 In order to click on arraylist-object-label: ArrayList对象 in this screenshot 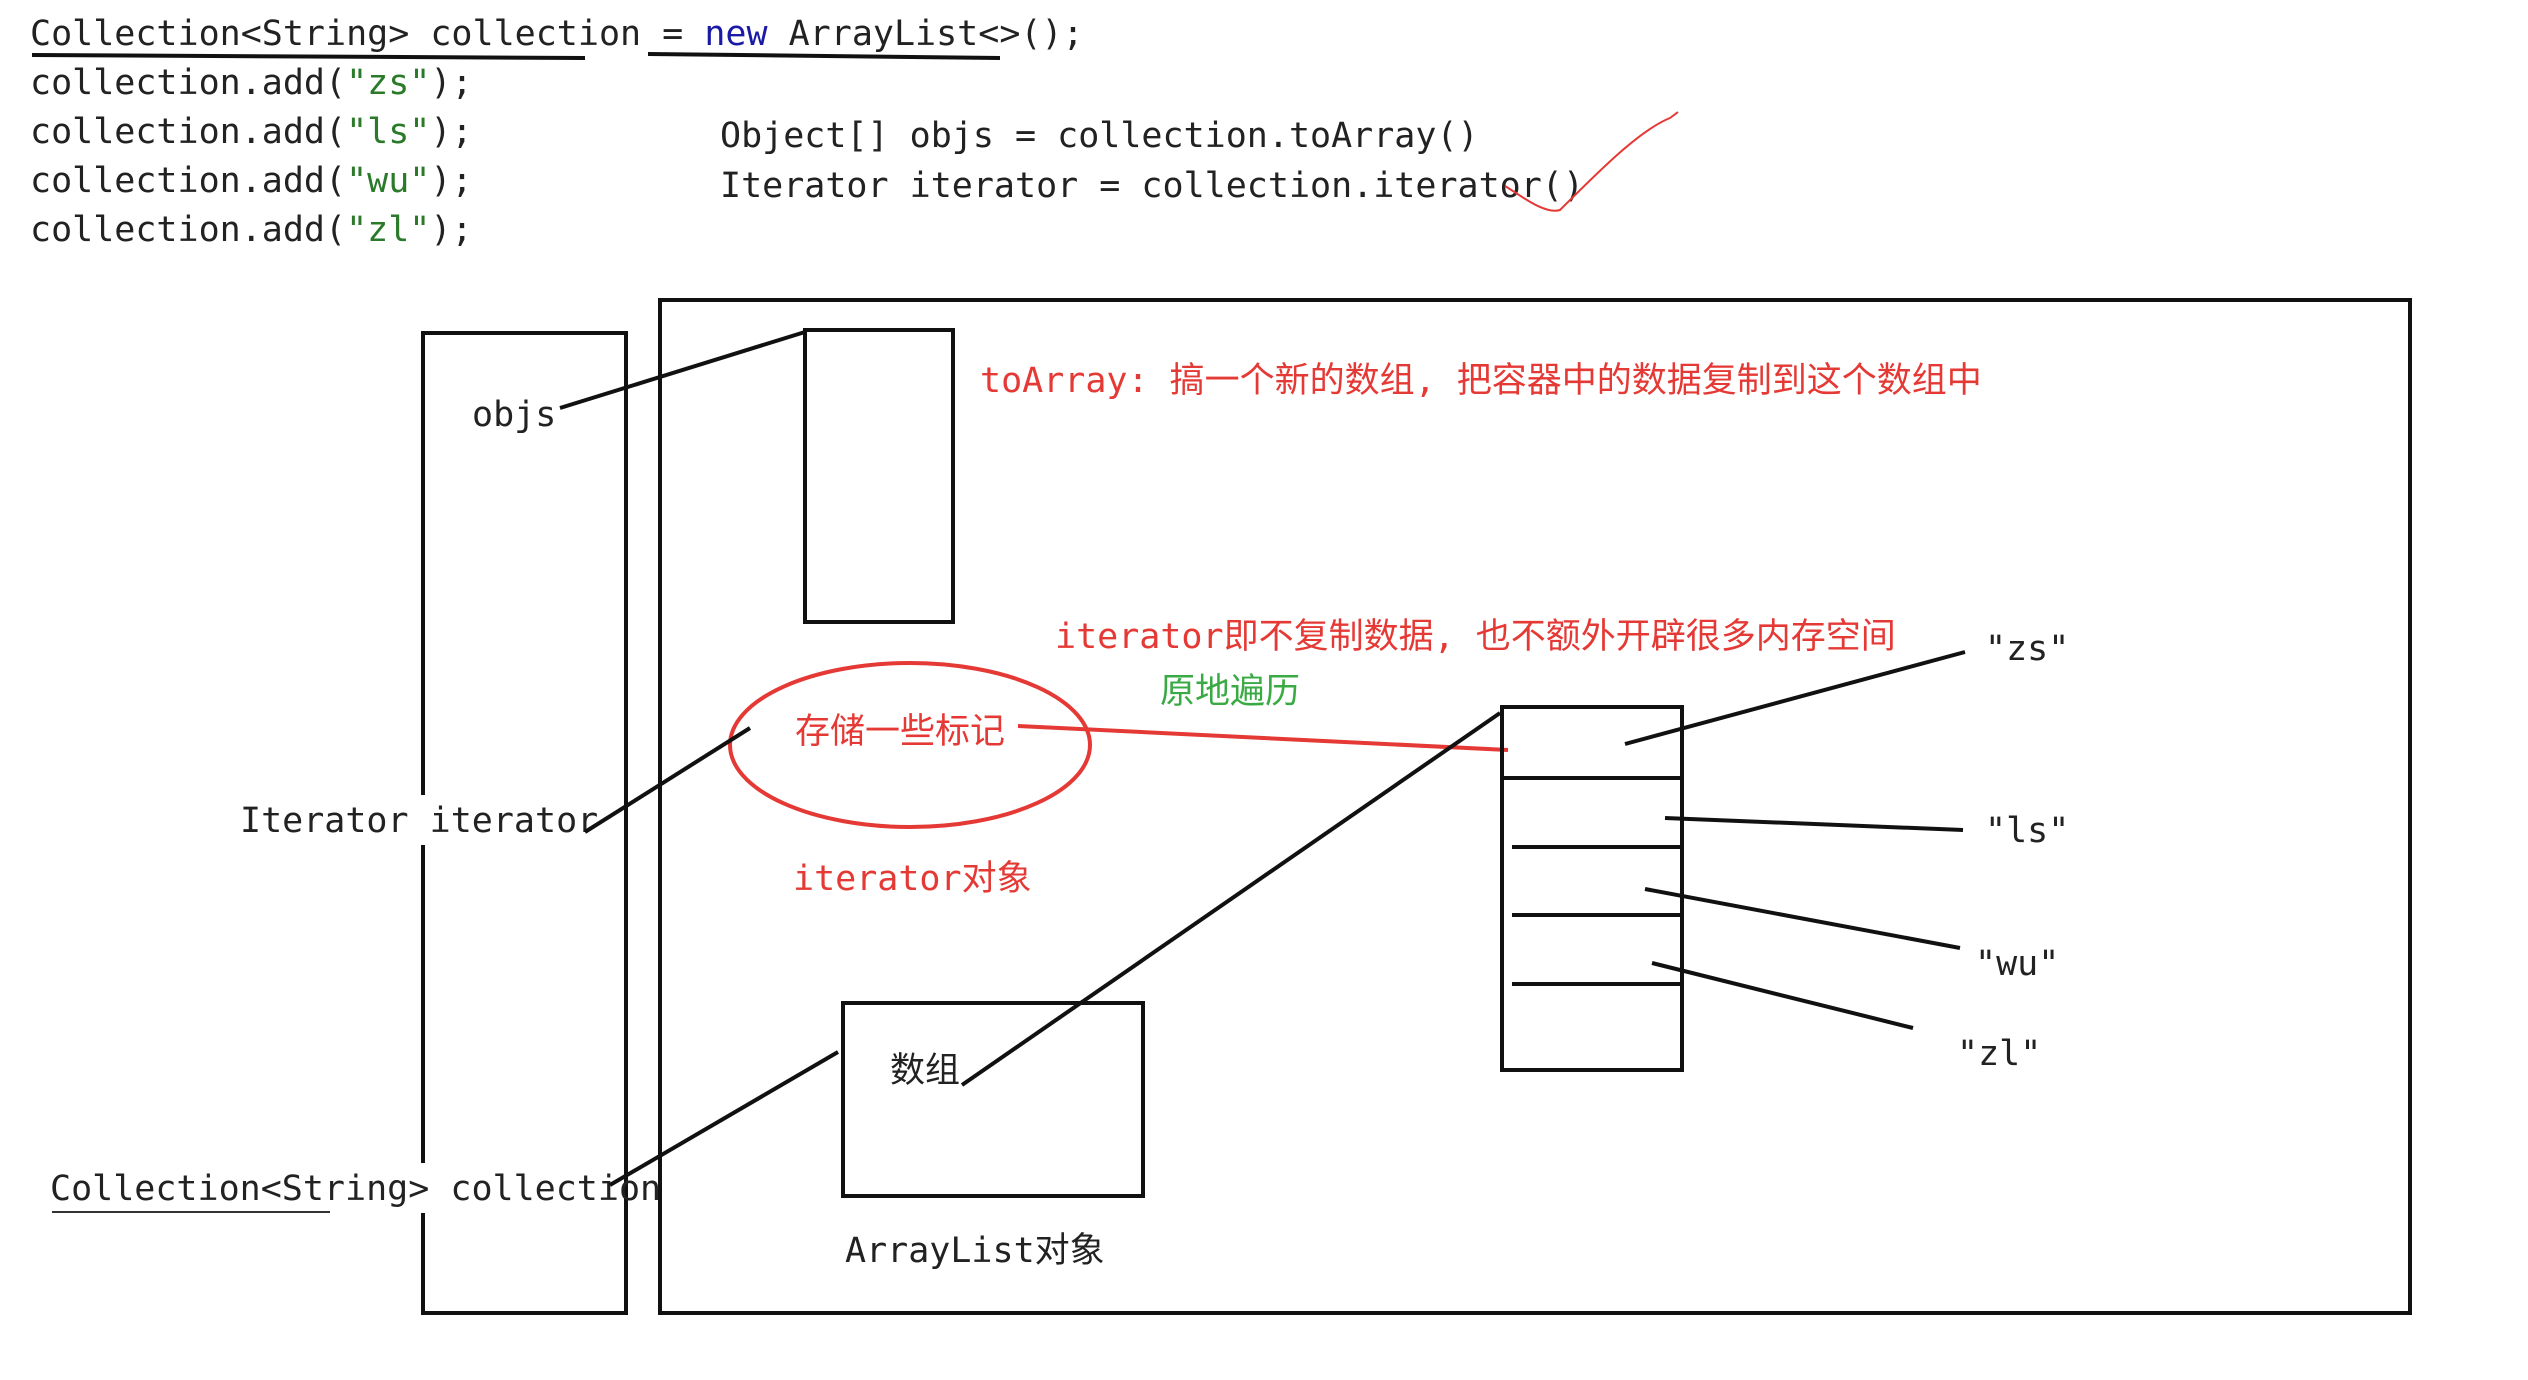, I will do `click(975, 1251)`.